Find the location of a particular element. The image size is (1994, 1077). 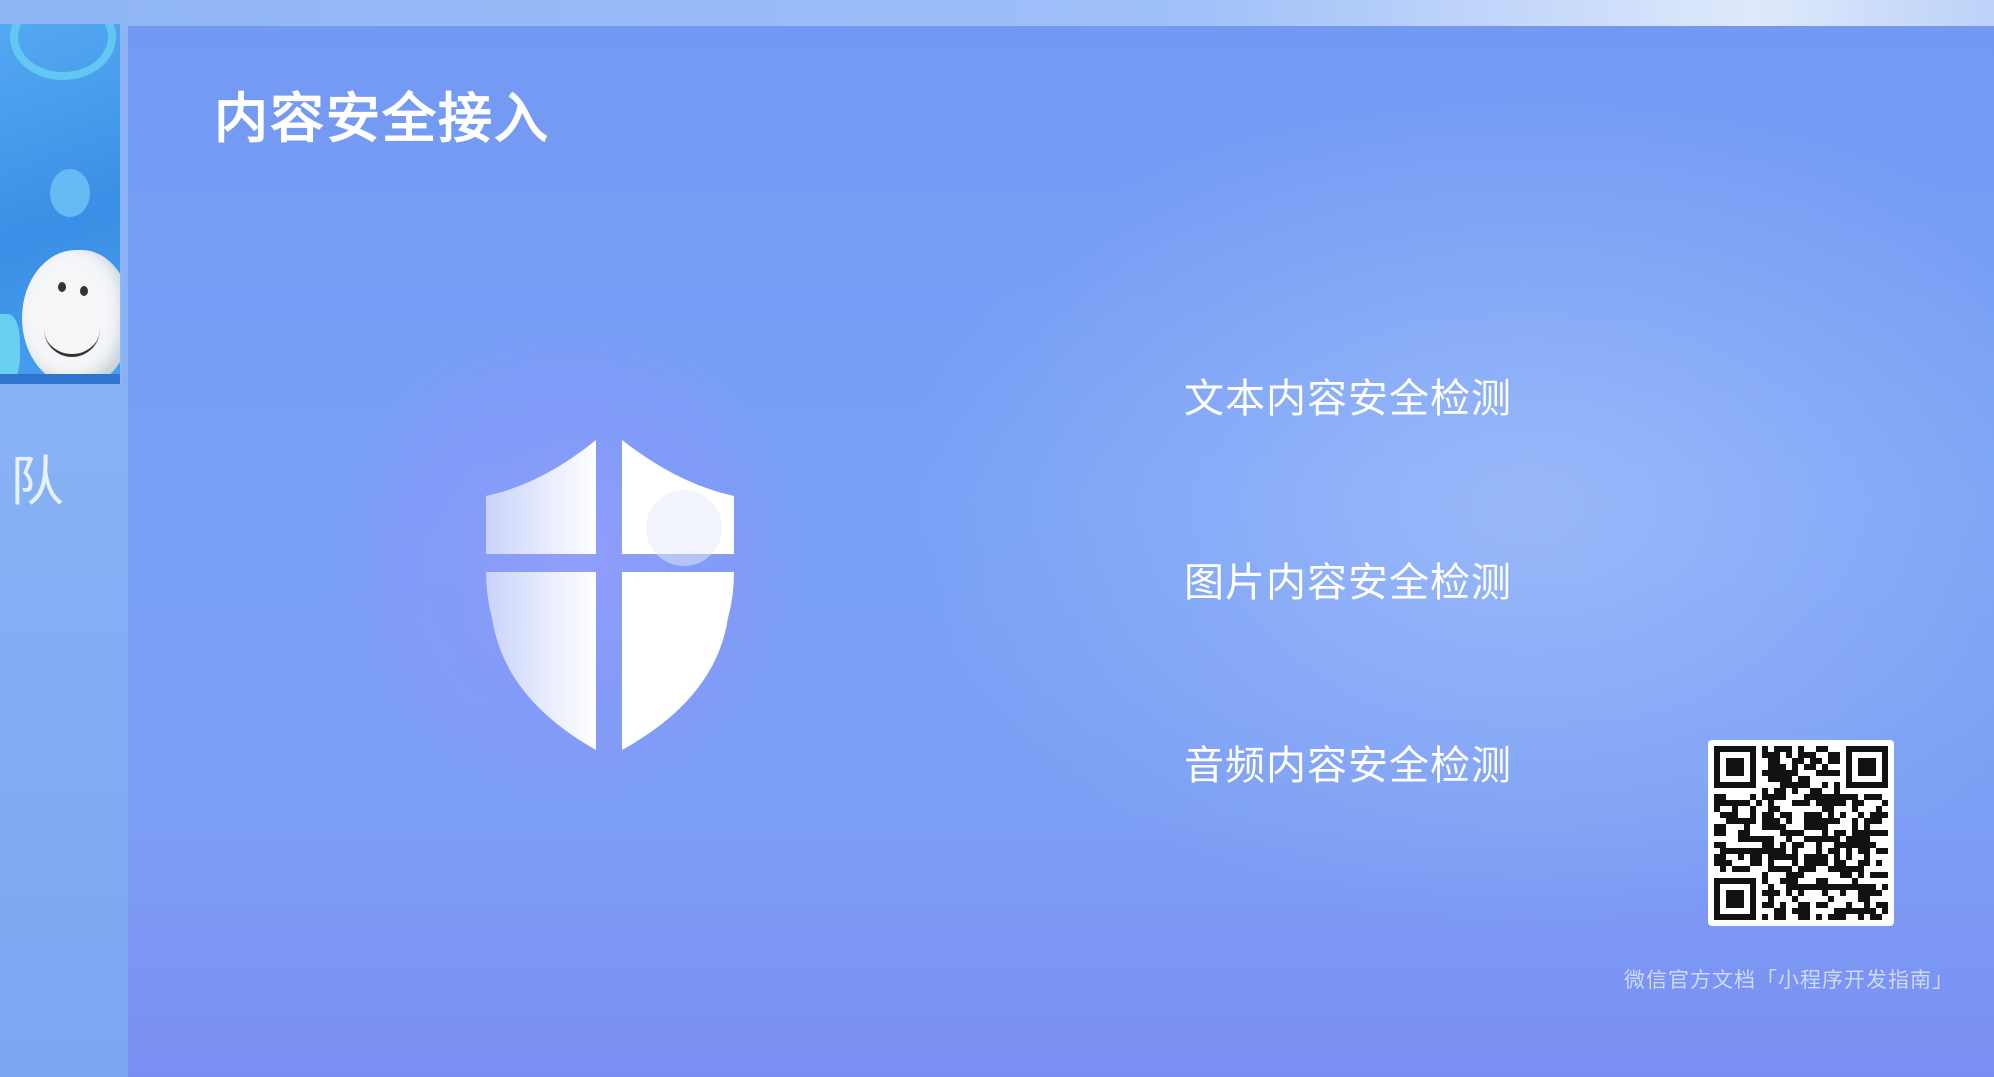

qr-code-icon is located at coordinates (1801, 833).